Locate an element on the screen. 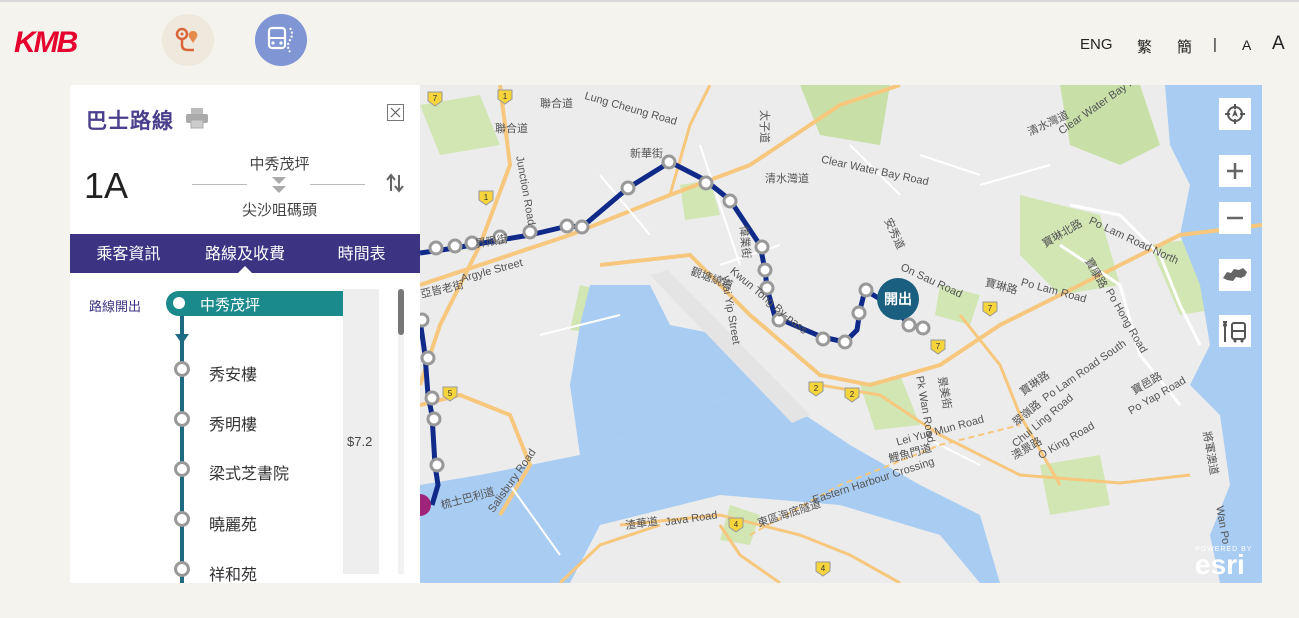  tab-timetable: 時間表 is located at coordinates (361, 253).